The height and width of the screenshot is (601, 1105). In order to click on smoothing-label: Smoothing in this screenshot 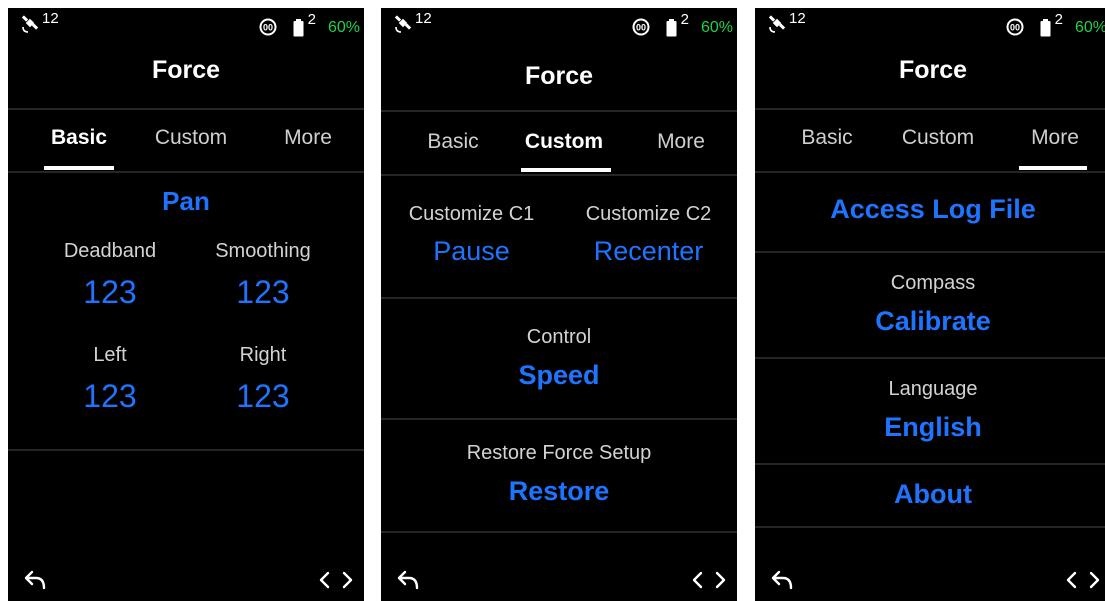, I will do `click(263, 251)`.